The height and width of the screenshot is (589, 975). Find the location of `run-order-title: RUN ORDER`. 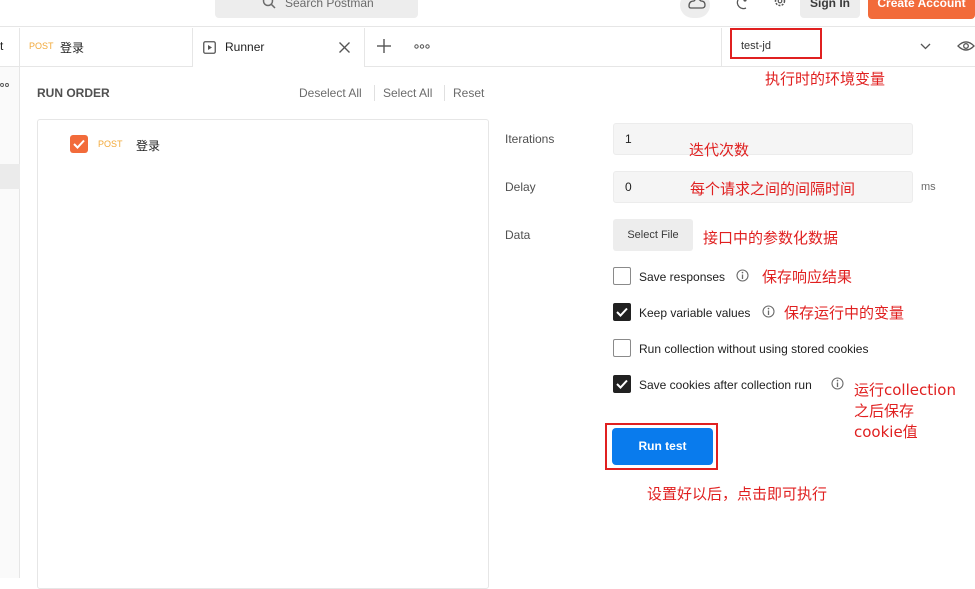

run-order-title: RUN ORDER is located at coordinates (73, 93).